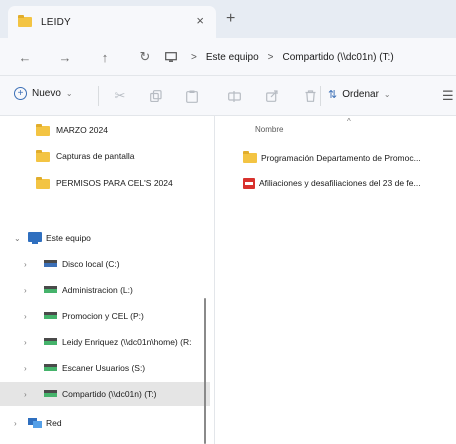 The image size is (456, 444). What do you see at coordinates (310, 96) in the screenshot?
I see `delete-icon` at bounding box center [310, 96].